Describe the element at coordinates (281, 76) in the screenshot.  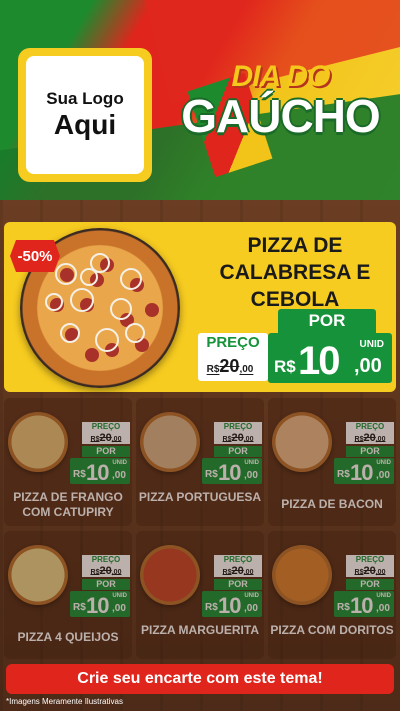
I see `title-dia-do: DIA DO` at that location.